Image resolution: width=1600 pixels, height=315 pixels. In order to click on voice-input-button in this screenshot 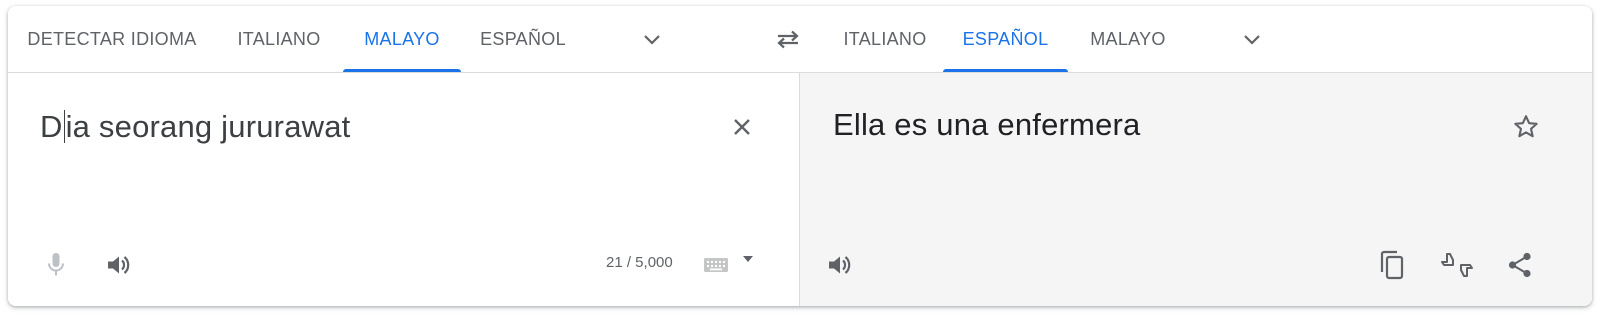, I will do `click(56, 265)`.